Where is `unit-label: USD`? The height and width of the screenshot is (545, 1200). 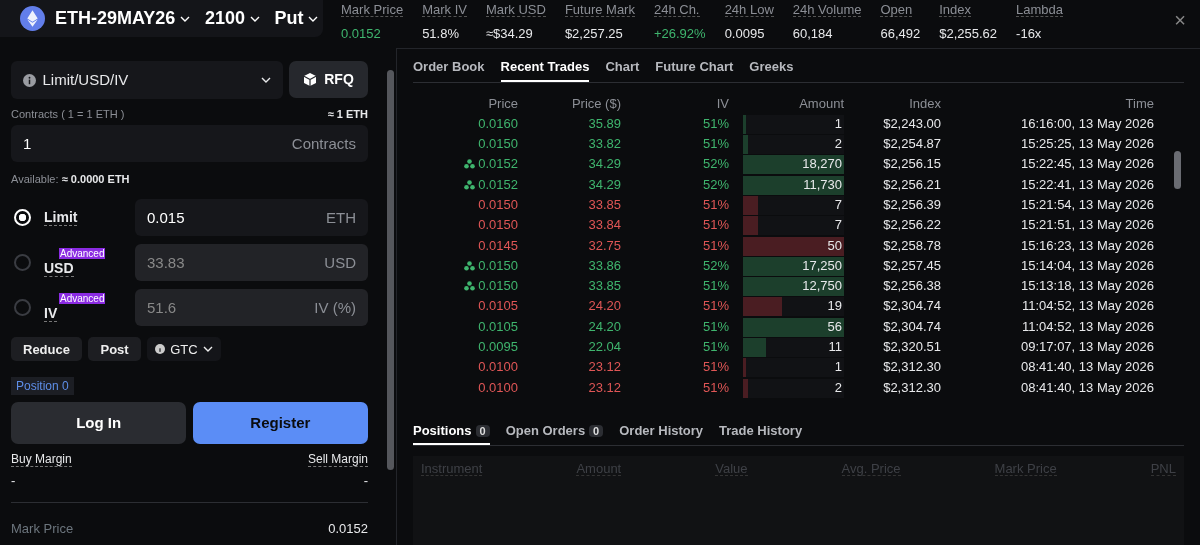 unit-label: USD is located at coordinates (340, 263).